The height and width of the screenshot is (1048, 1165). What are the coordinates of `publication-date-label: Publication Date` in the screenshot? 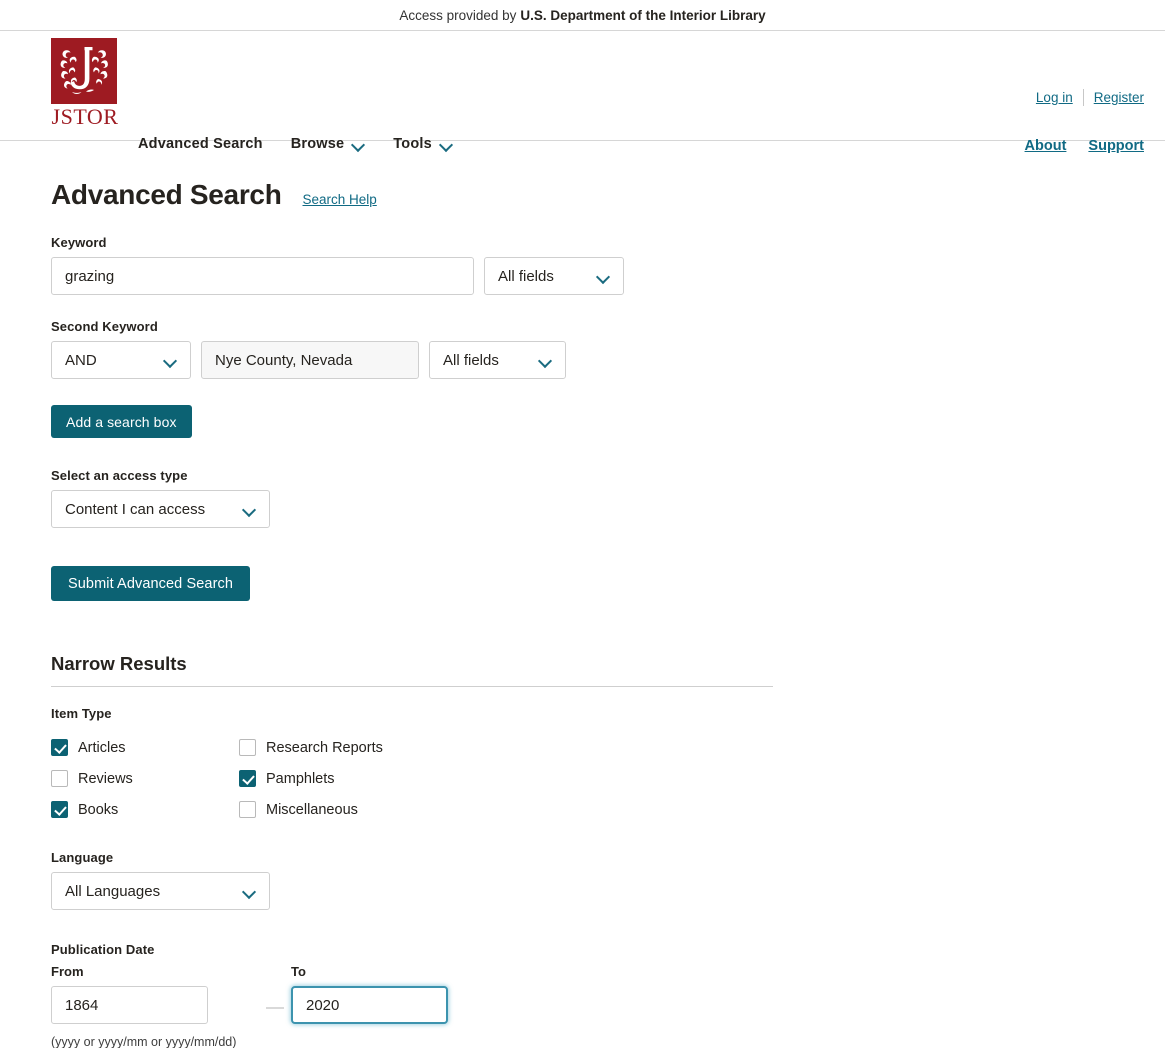 It's located at (103, 949).